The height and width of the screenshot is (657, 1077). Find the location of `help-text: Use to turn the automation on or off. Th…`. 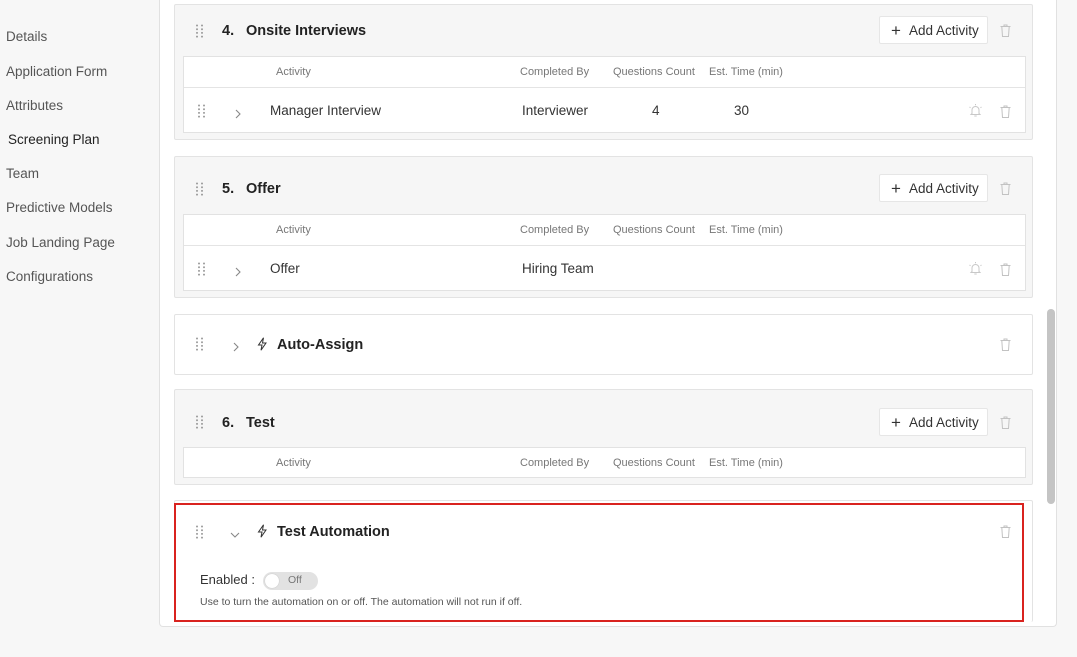

help-text: Use to turn the automation on or off. Th… is located at coordinates (361, 602).